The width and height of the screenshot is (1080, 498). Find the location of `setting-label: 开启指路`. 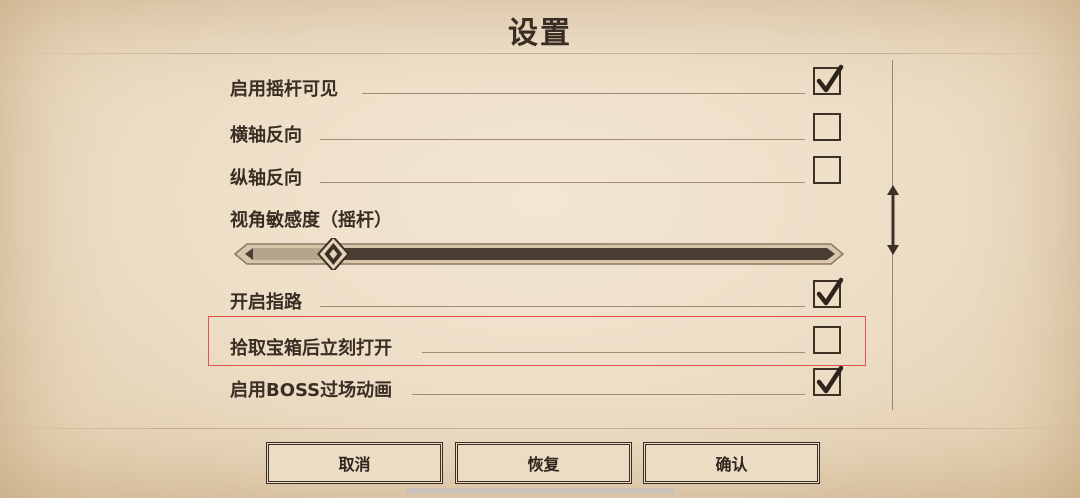

setting-label: 开启指路 is located at coordinates (266, 302).